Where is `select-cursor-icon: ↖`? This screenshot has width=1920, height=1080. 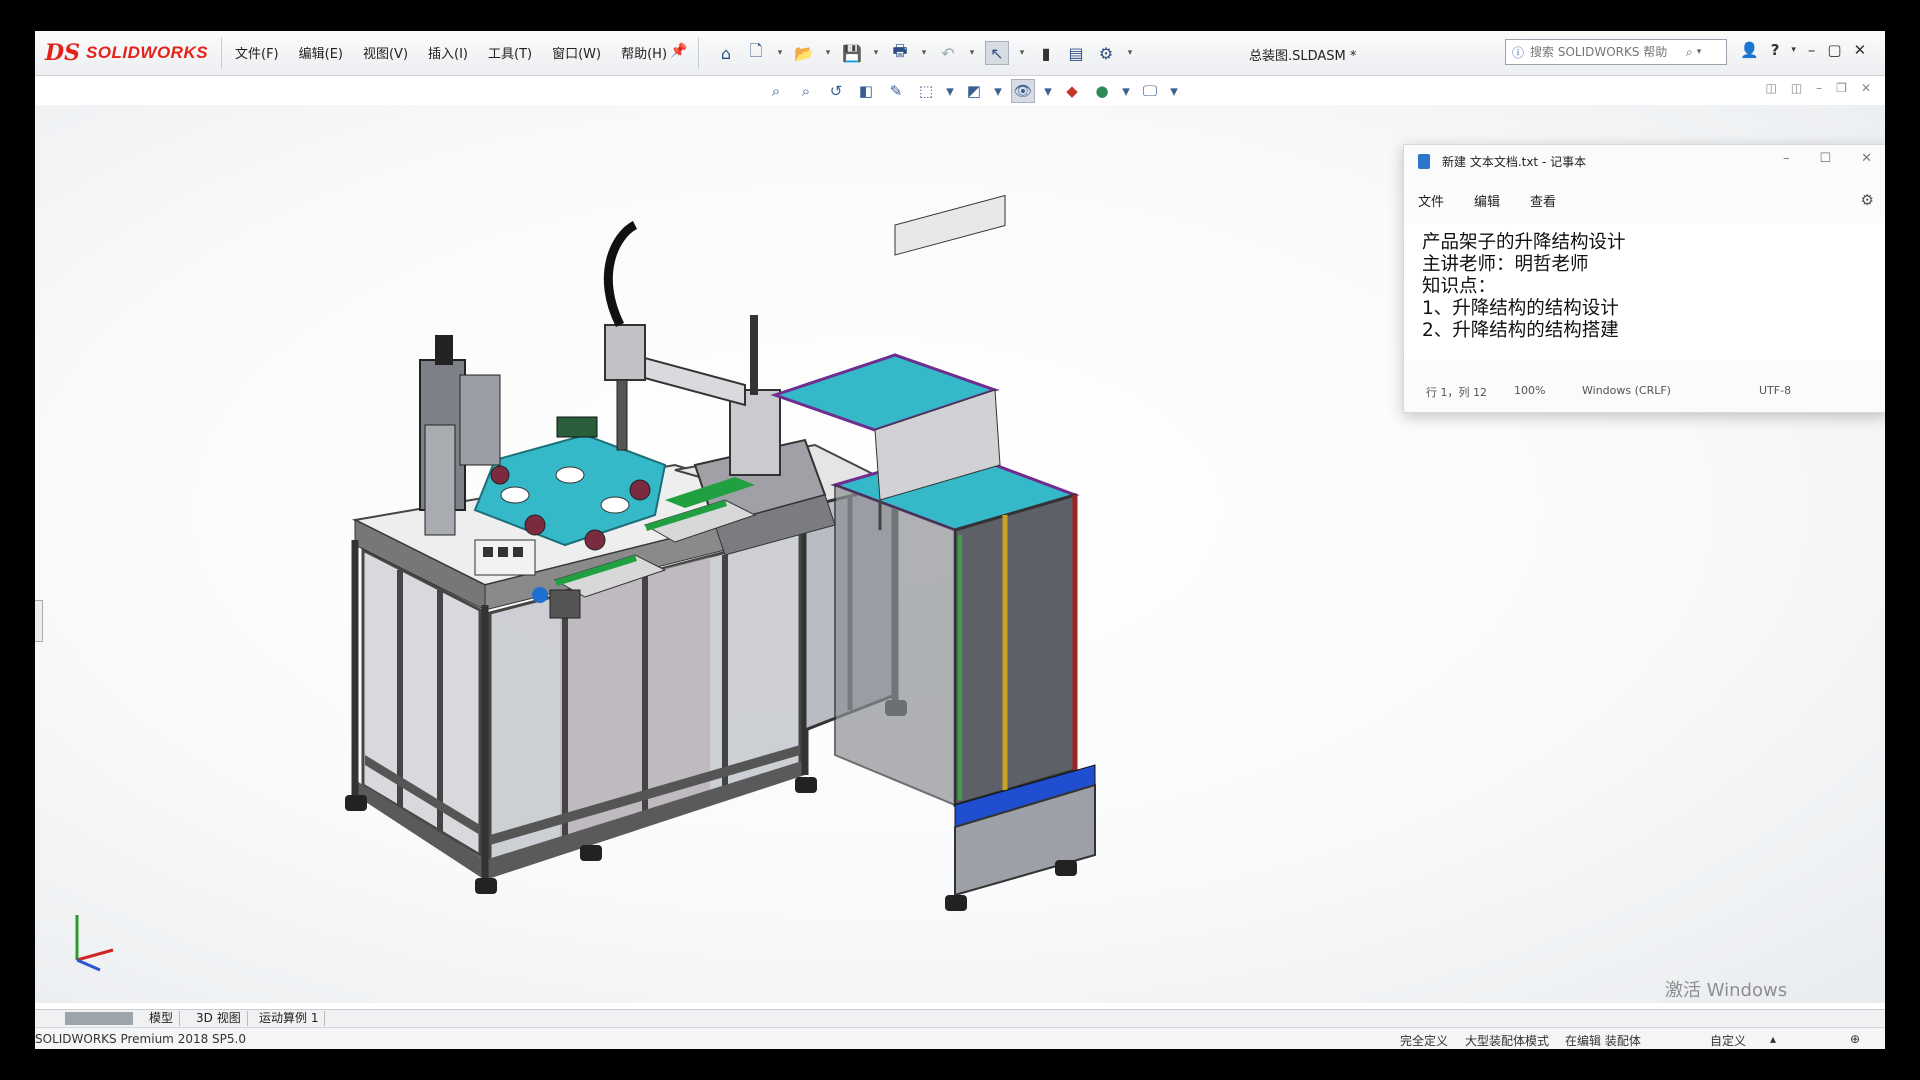
select-cursor-icon: ↖ is located at coordinates (997, 53).